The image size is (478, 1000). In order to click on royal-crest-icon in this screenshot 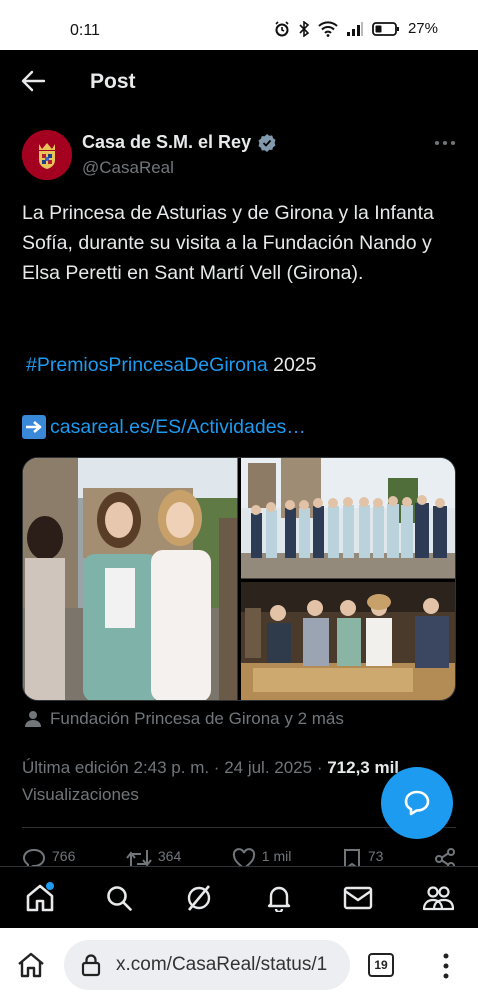, I will do `click(47, 155)`.